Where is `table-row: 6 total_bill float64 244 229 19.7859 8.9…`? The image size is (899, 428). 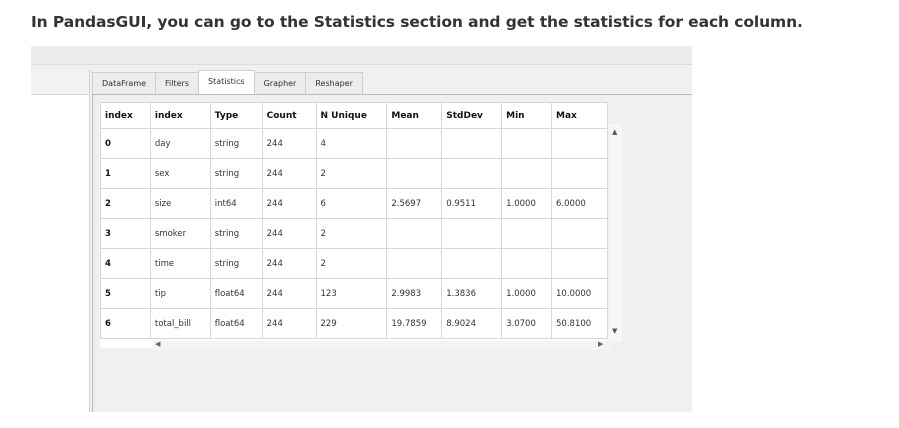 table-row: 6 total_bill float64 244 229 19.7859 8.9… is located at coordinates (354, 323).